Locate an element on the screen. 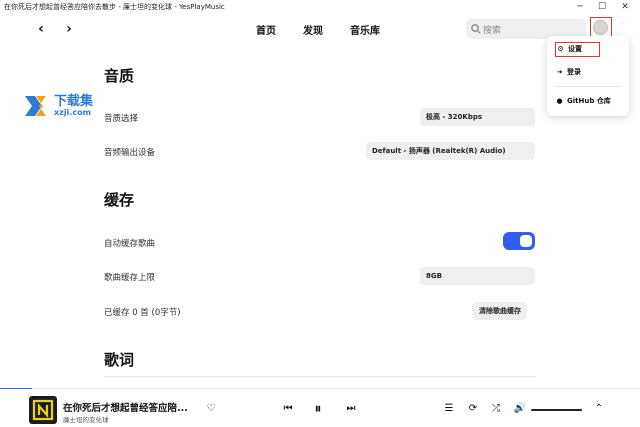 This screenshot has height=427, width=640. album-art-icon is located at coordinates (43, 410).